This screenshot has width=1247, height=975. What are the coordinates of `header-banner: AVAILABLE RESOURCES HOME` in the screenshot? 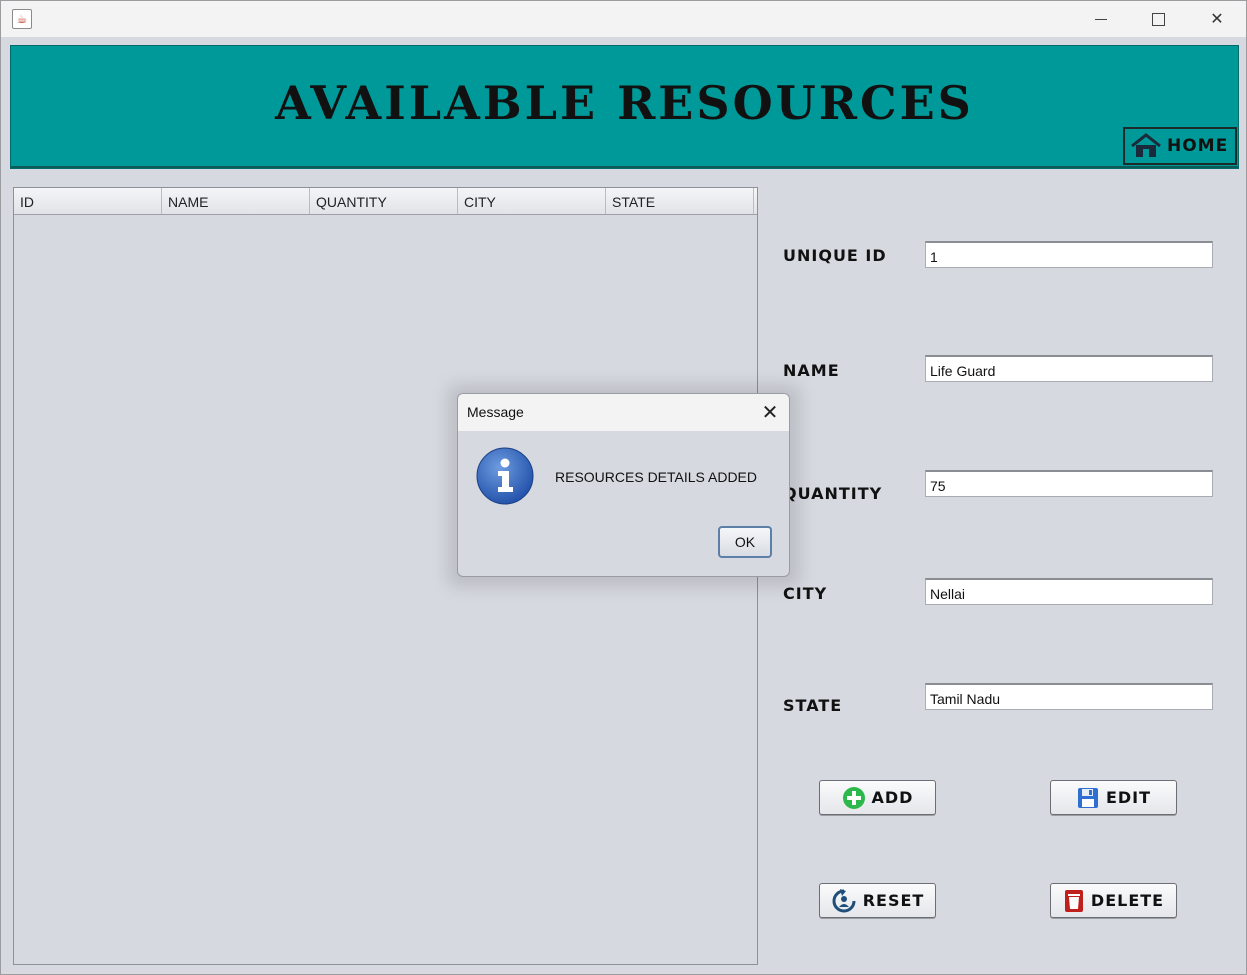 It's located at (624, 107).